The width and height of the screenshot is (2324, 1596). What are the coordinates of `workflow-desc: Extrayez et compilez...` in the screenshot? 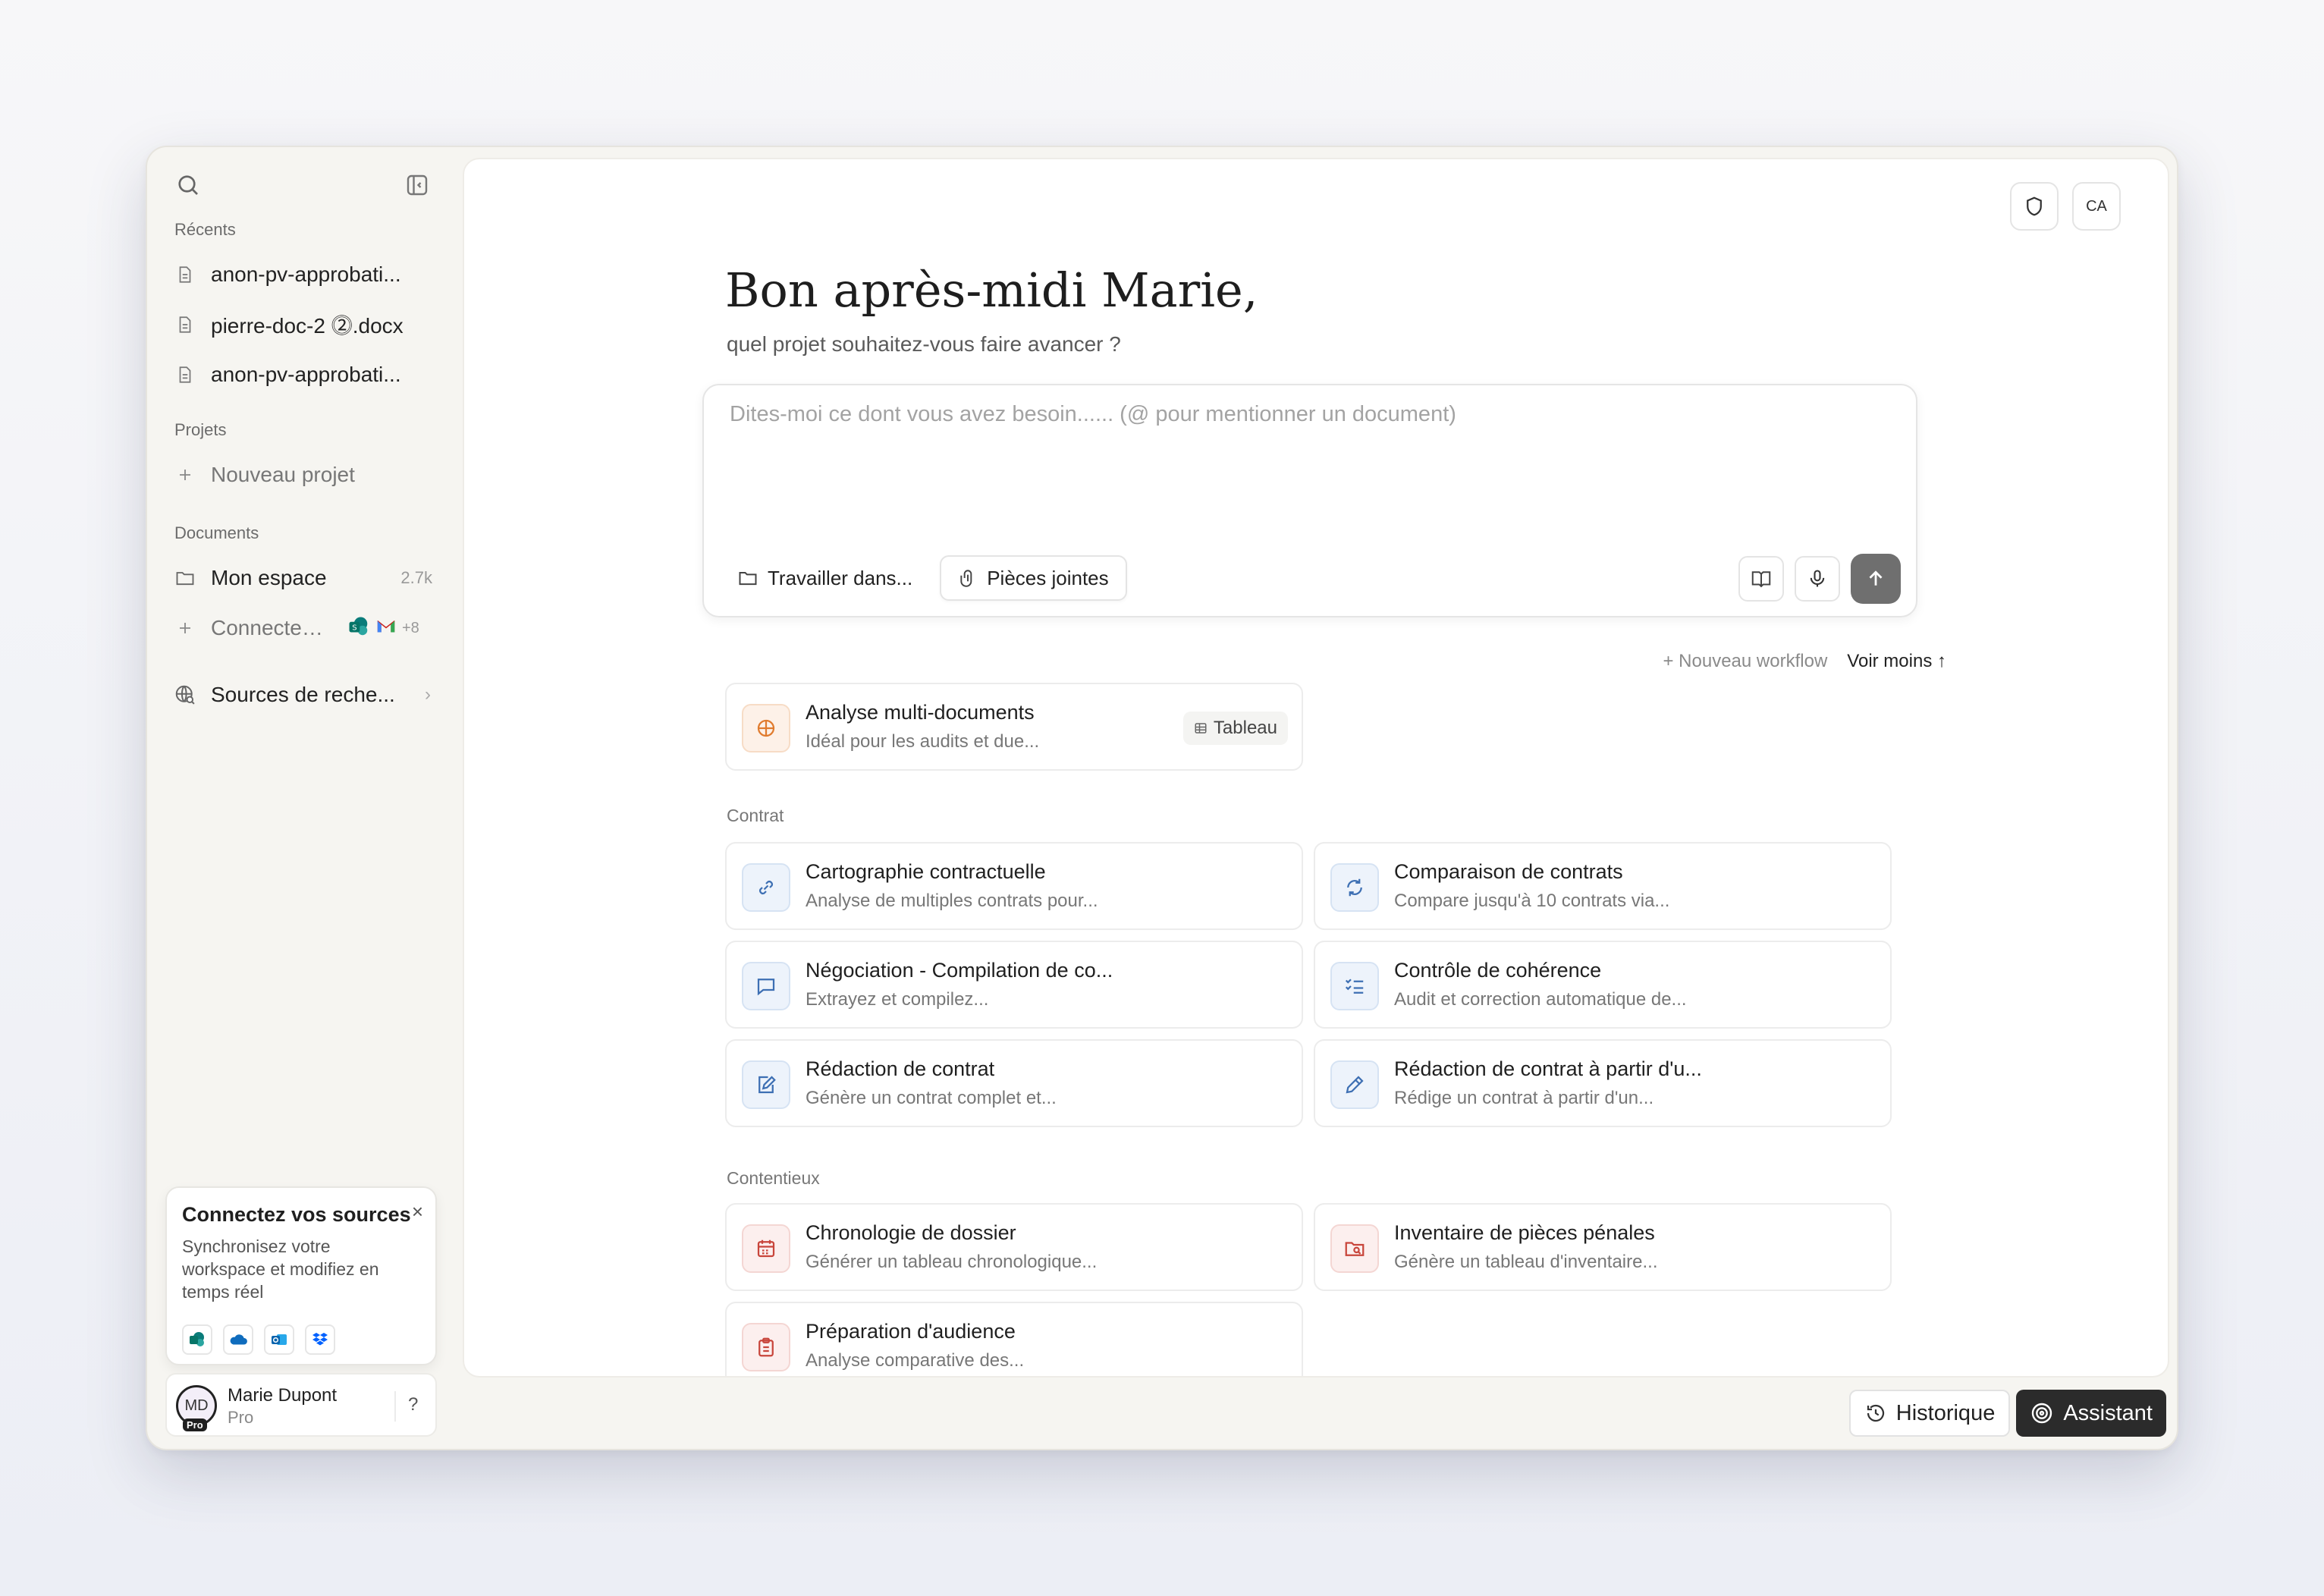 It's located at (897, 999).